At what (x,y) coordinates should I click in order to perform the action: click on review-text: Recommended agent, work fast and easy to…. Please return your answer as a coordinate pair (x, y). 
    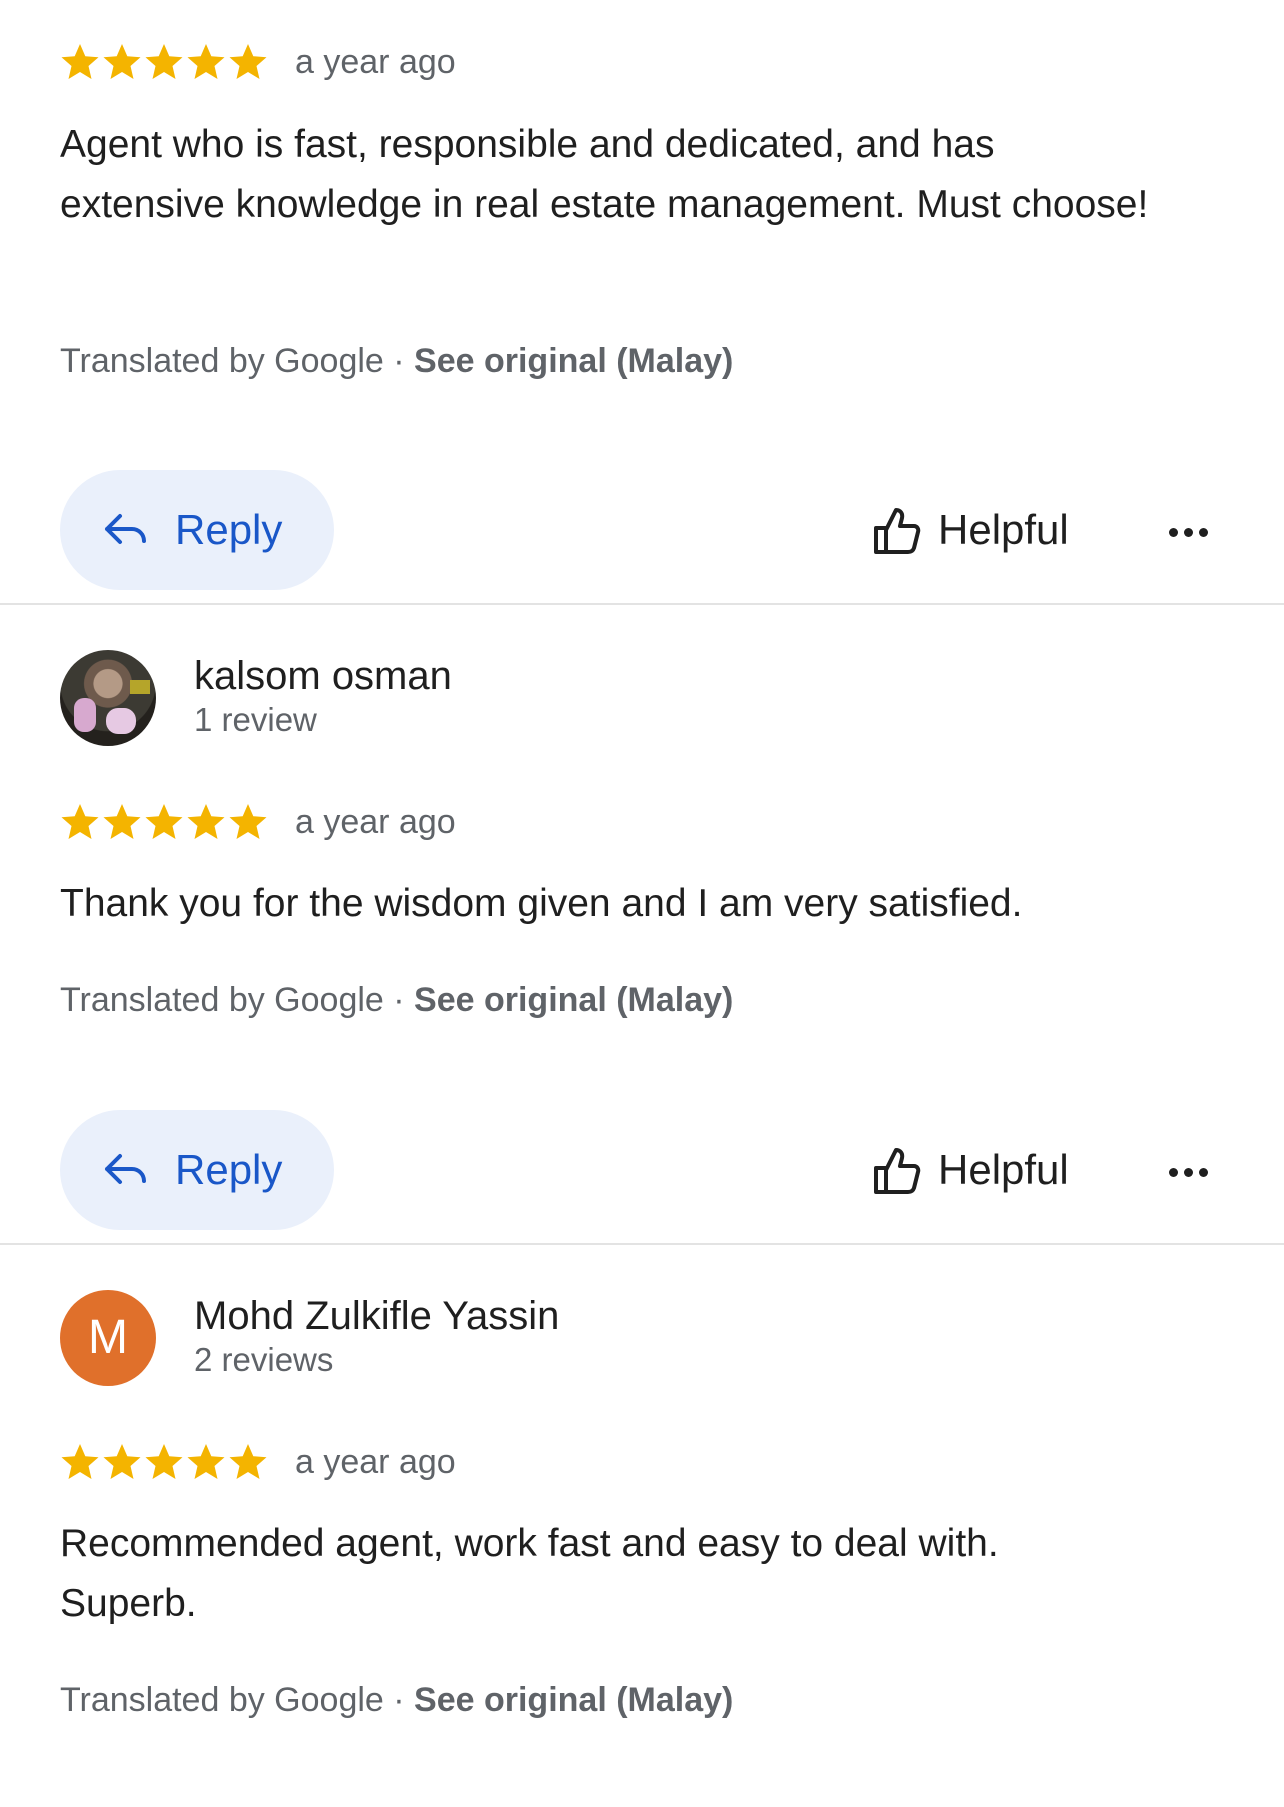
    Looking at the image, I should click on (529, 1573).